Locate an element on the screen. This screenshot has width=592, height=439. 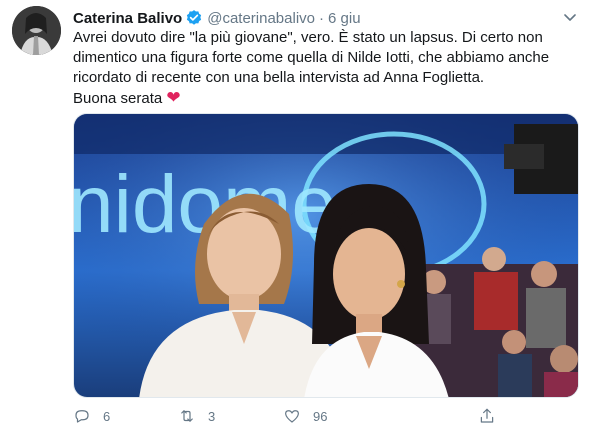
reply-button: 6 is located at coordinates (91, 416).